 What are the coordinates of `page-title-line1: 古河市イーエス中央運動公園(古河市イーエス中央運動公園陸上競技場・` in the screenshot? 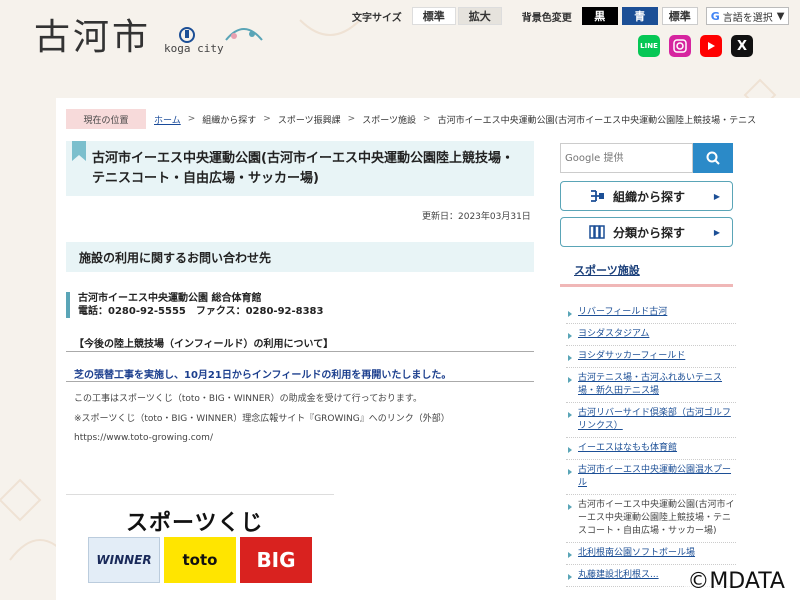 It's located at (303, 158).